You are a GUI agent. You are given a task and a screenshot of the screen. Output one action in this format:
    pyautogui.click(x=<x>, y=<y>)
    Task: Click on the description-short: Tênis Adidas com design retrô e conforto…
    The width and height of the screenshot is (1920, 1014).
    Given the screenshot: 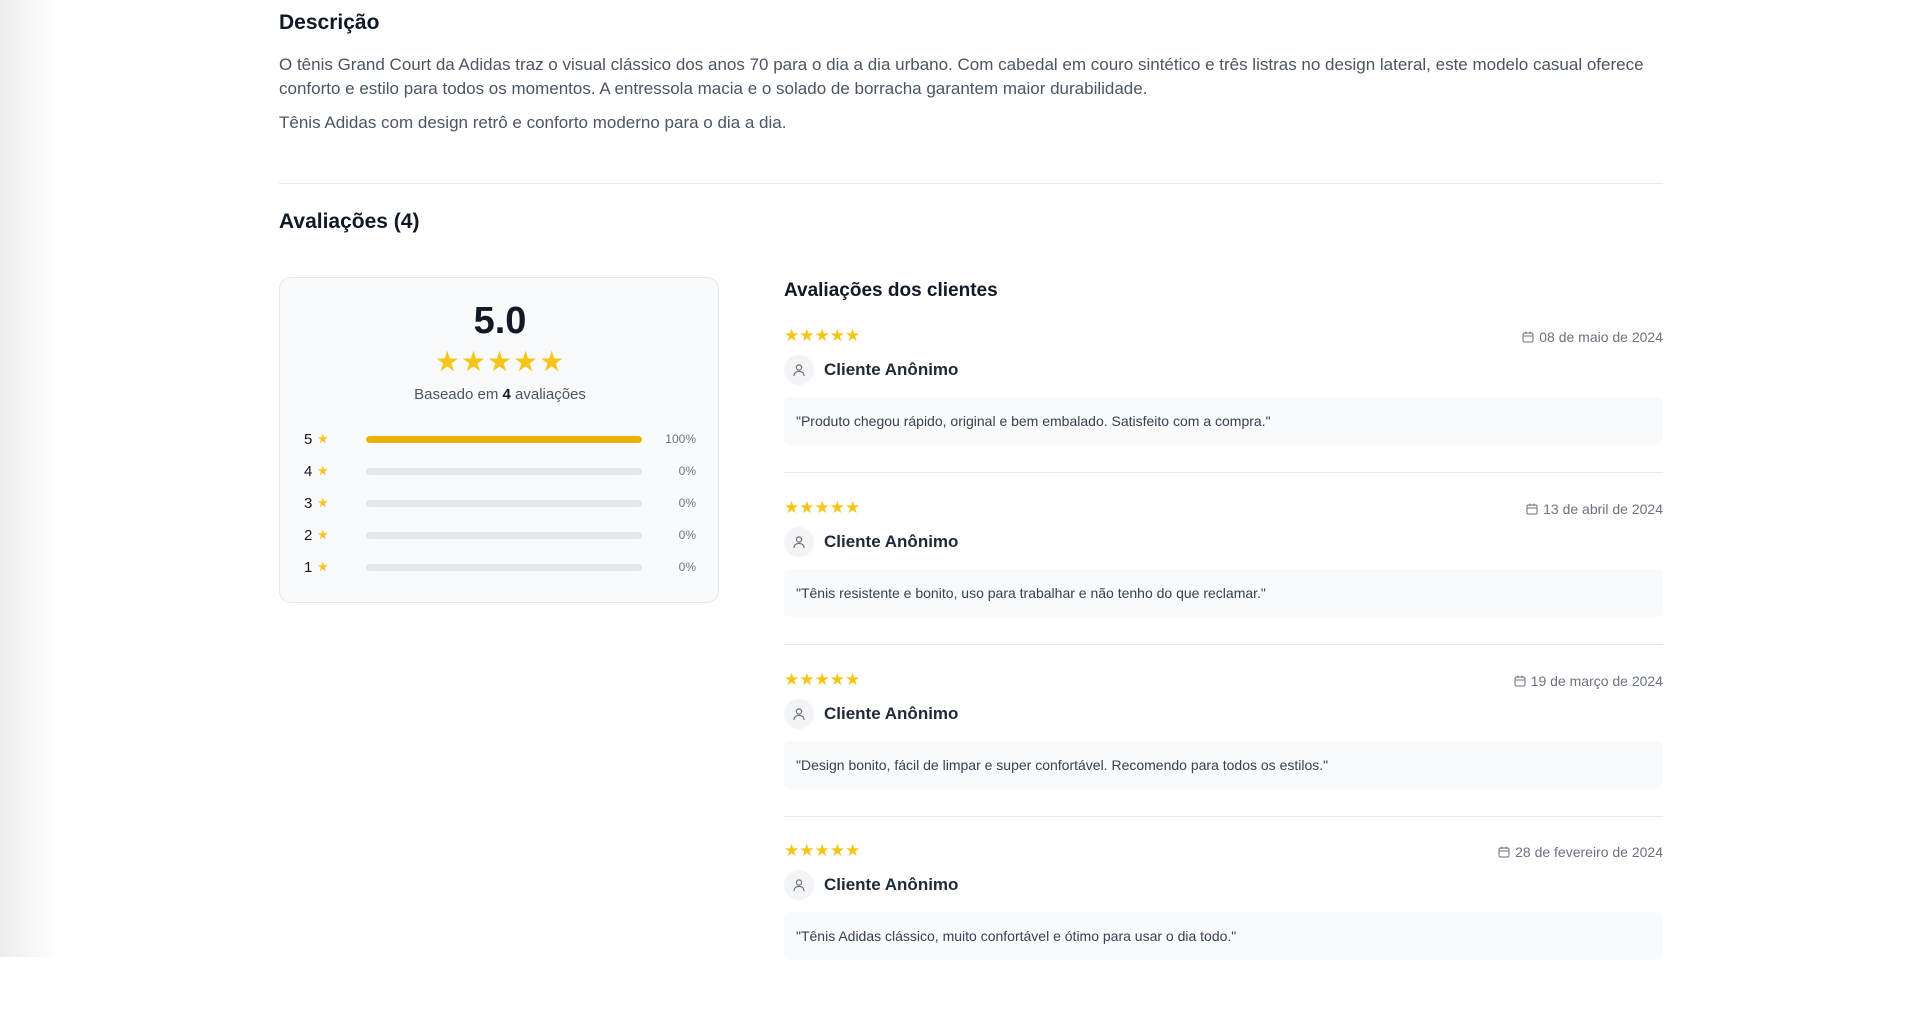 What is the action you would take?
    pyautogui.click(x=533, y=122)
    